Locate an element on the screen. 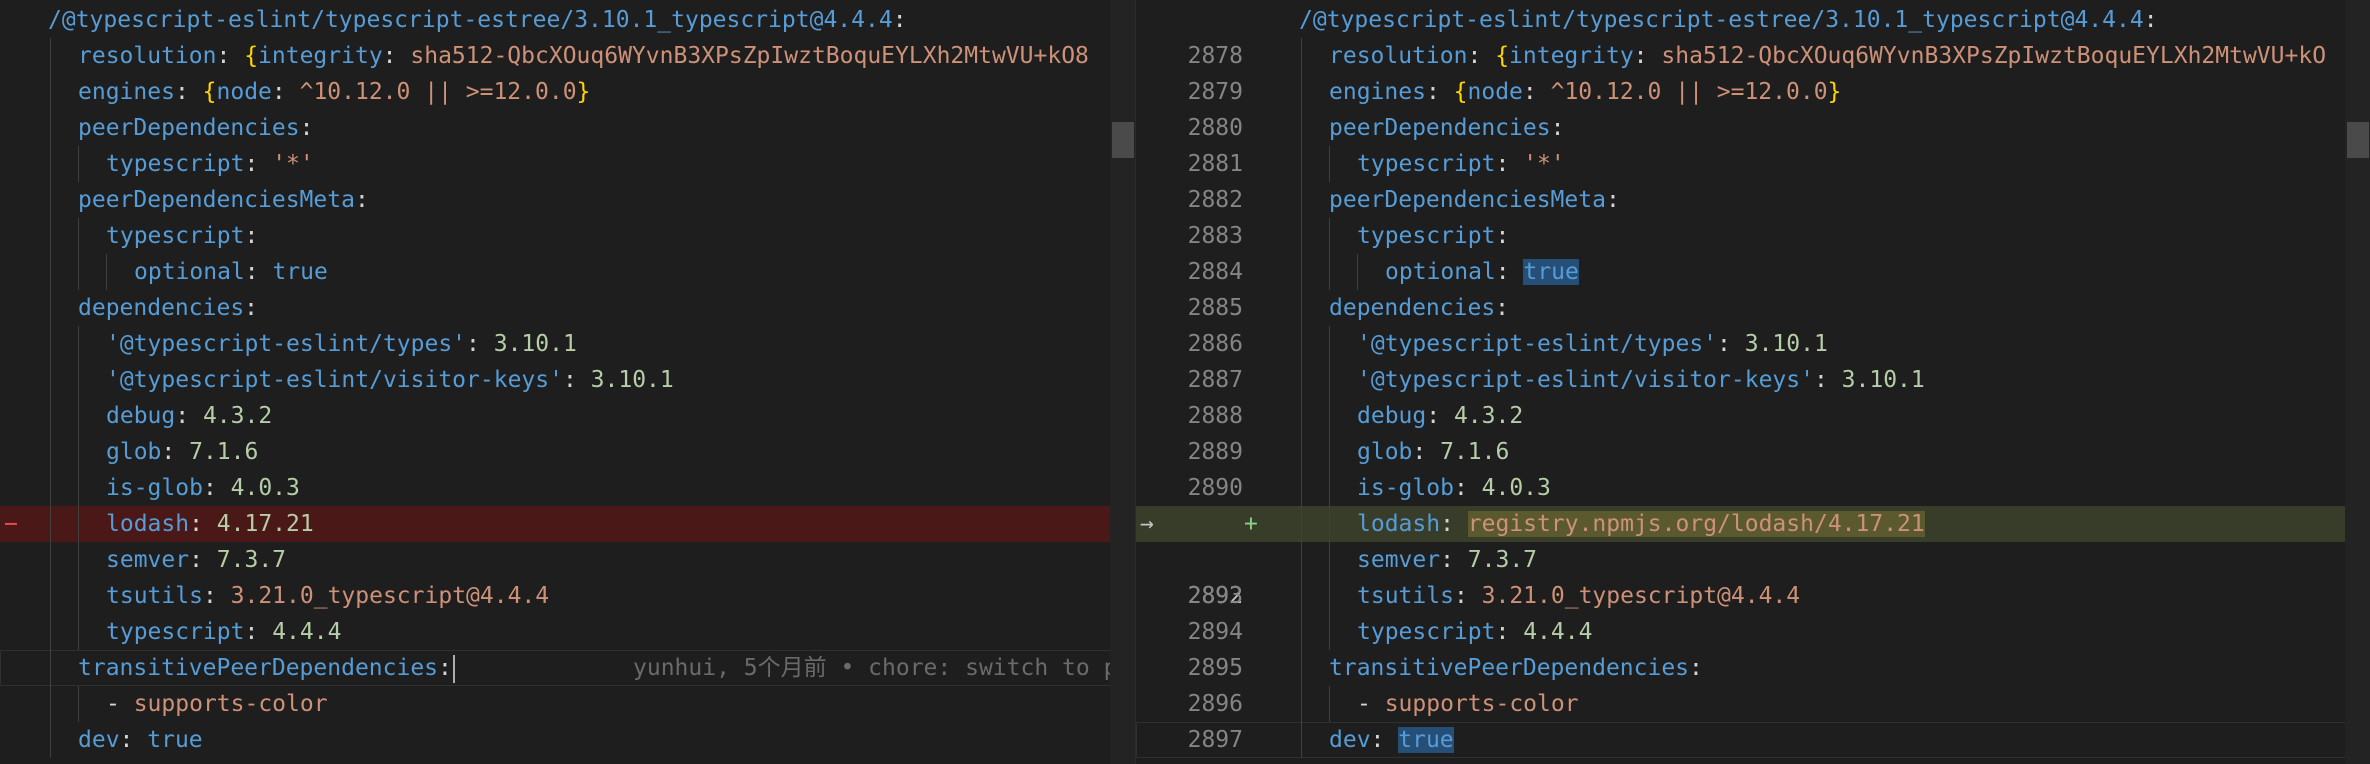 The height and width of the screenshot is (764, 2370). code-line: 2889 debug: 4.3.2 is located at coordinates (1753, 431).